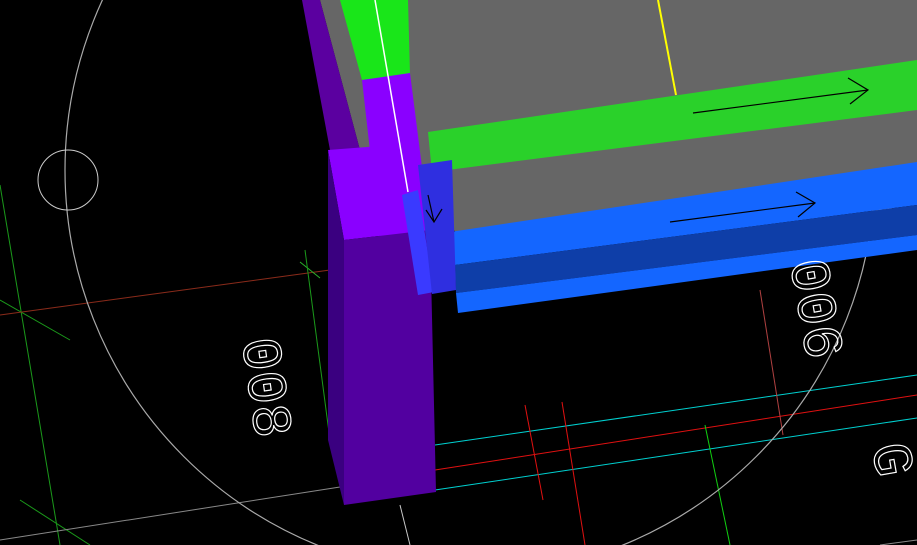 The width and height of the screenshot is (917, 545). Describe the element at coordinates (886, 460) in the screenshot. I see `outline-label: G` at that location.